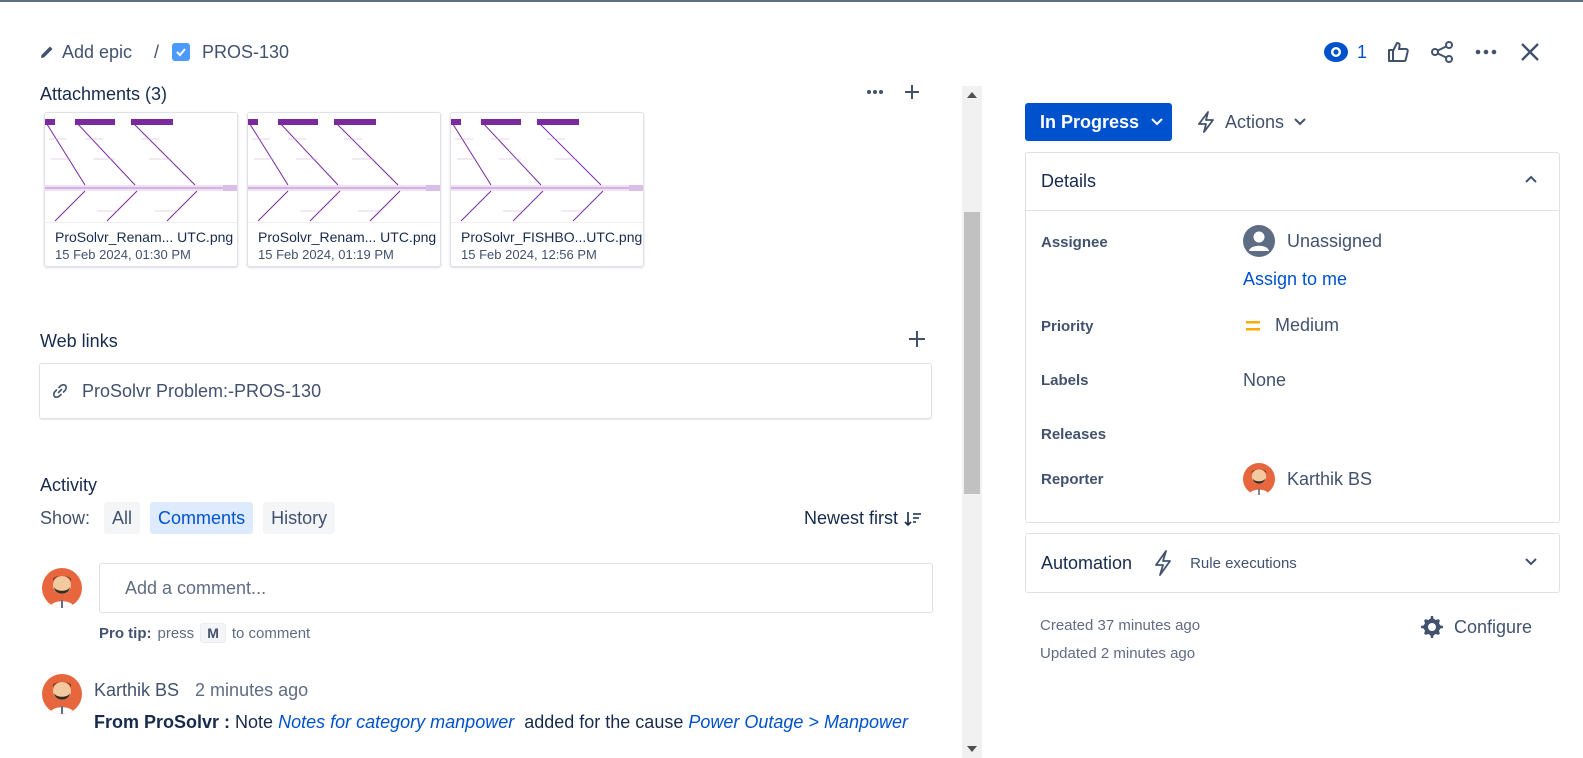 This screenshot has height=758, width=1583. What do you see at coordinates (1120, 625) in the screenshot?
I see `created-timestamp: Created 37 minutes ago` at bounding box center [1120, 625].